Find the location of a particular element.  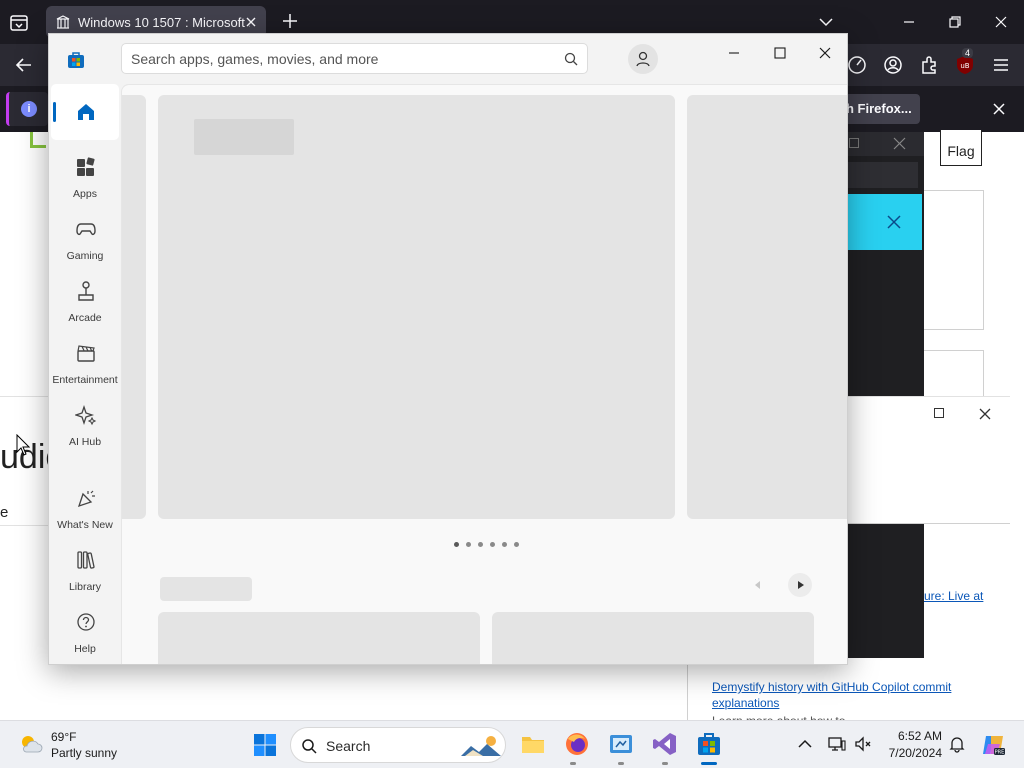

display-network-icon is located at coordinates (837, 744).